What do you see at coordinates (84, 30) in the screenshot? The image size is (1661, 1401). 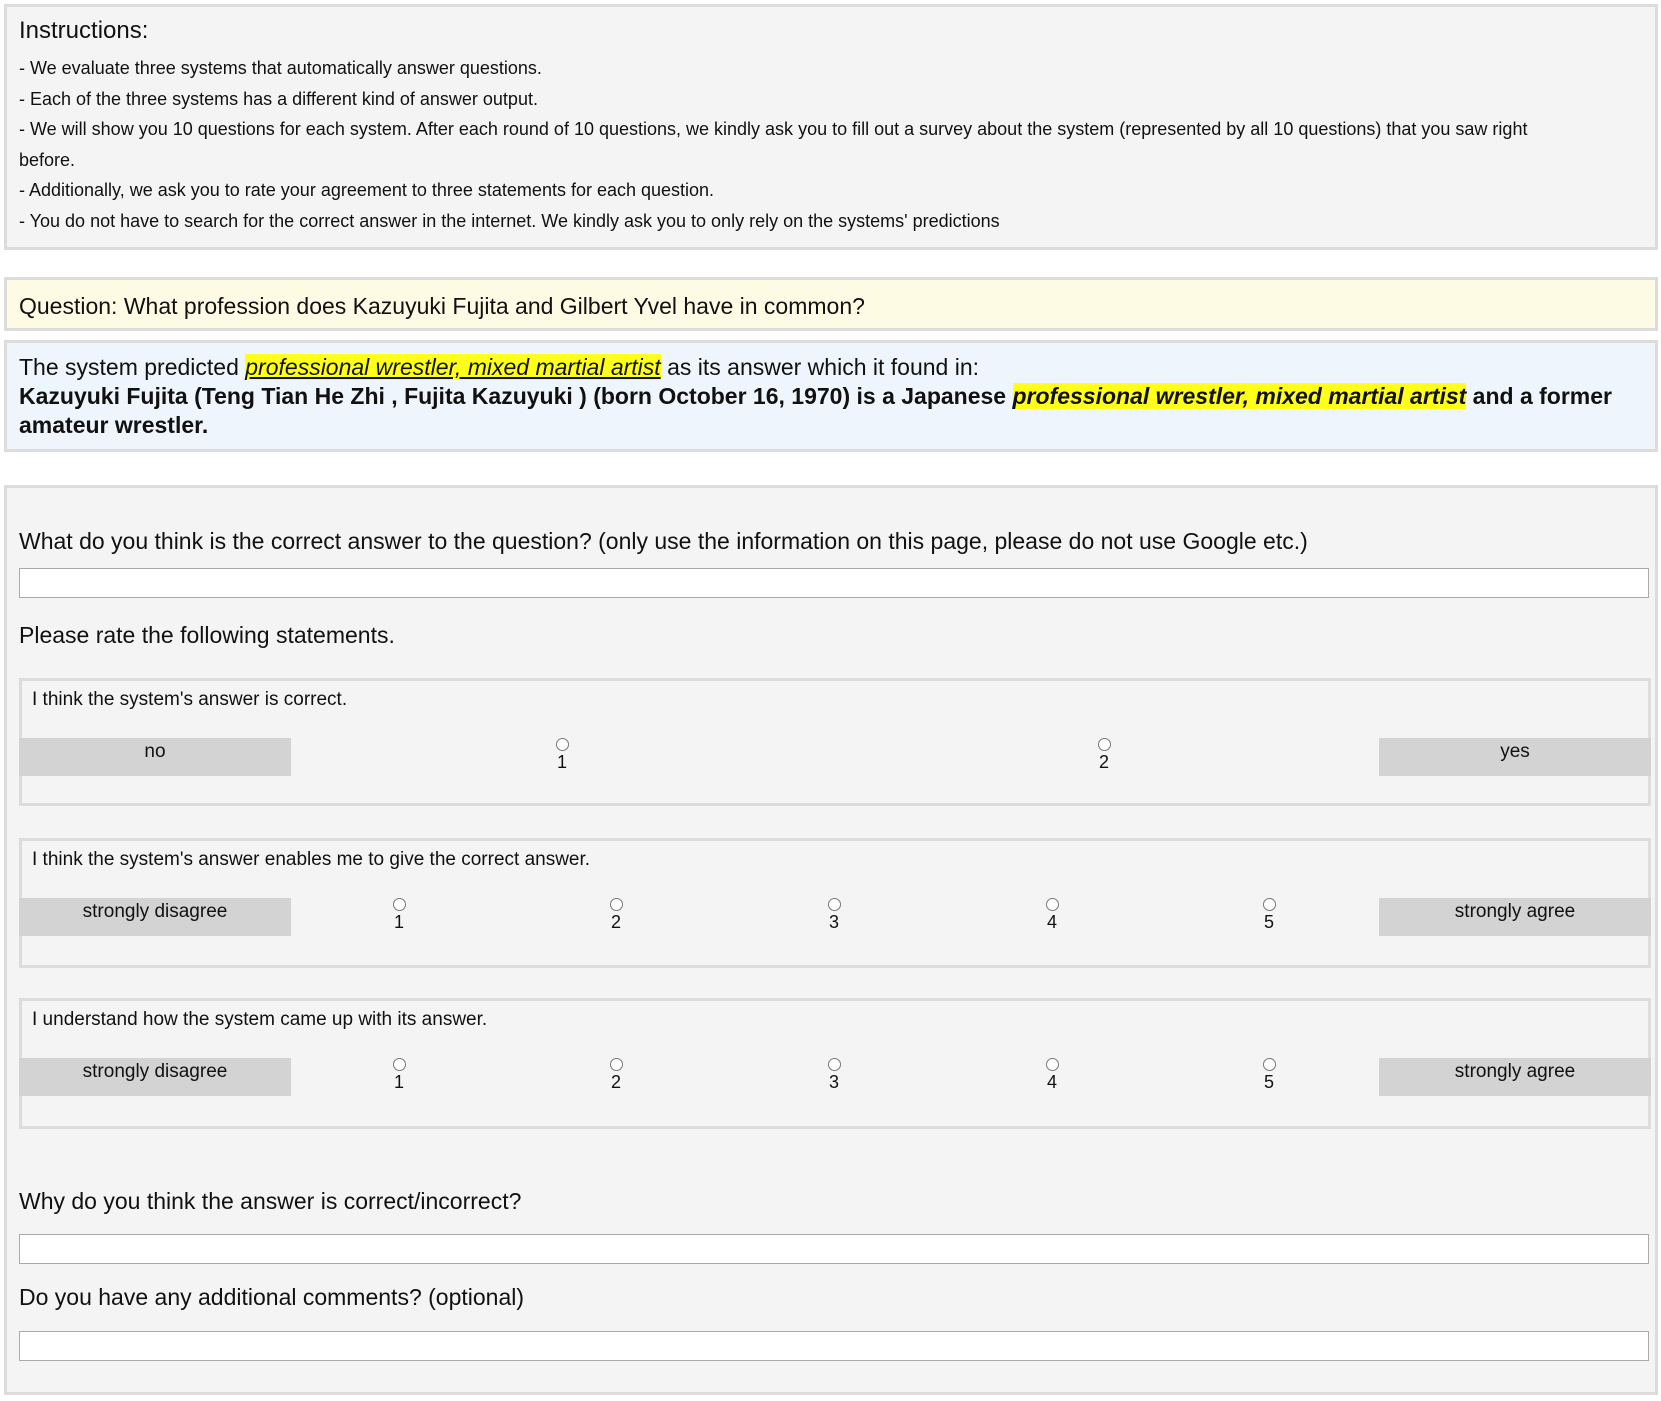 I see `instructions-title: Instructions:` at bounding box center [84, 30].